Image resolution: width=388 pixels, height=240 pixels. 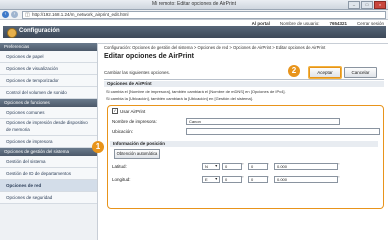 I want to click on minimize-icon: –, so click(x=354, y=5).